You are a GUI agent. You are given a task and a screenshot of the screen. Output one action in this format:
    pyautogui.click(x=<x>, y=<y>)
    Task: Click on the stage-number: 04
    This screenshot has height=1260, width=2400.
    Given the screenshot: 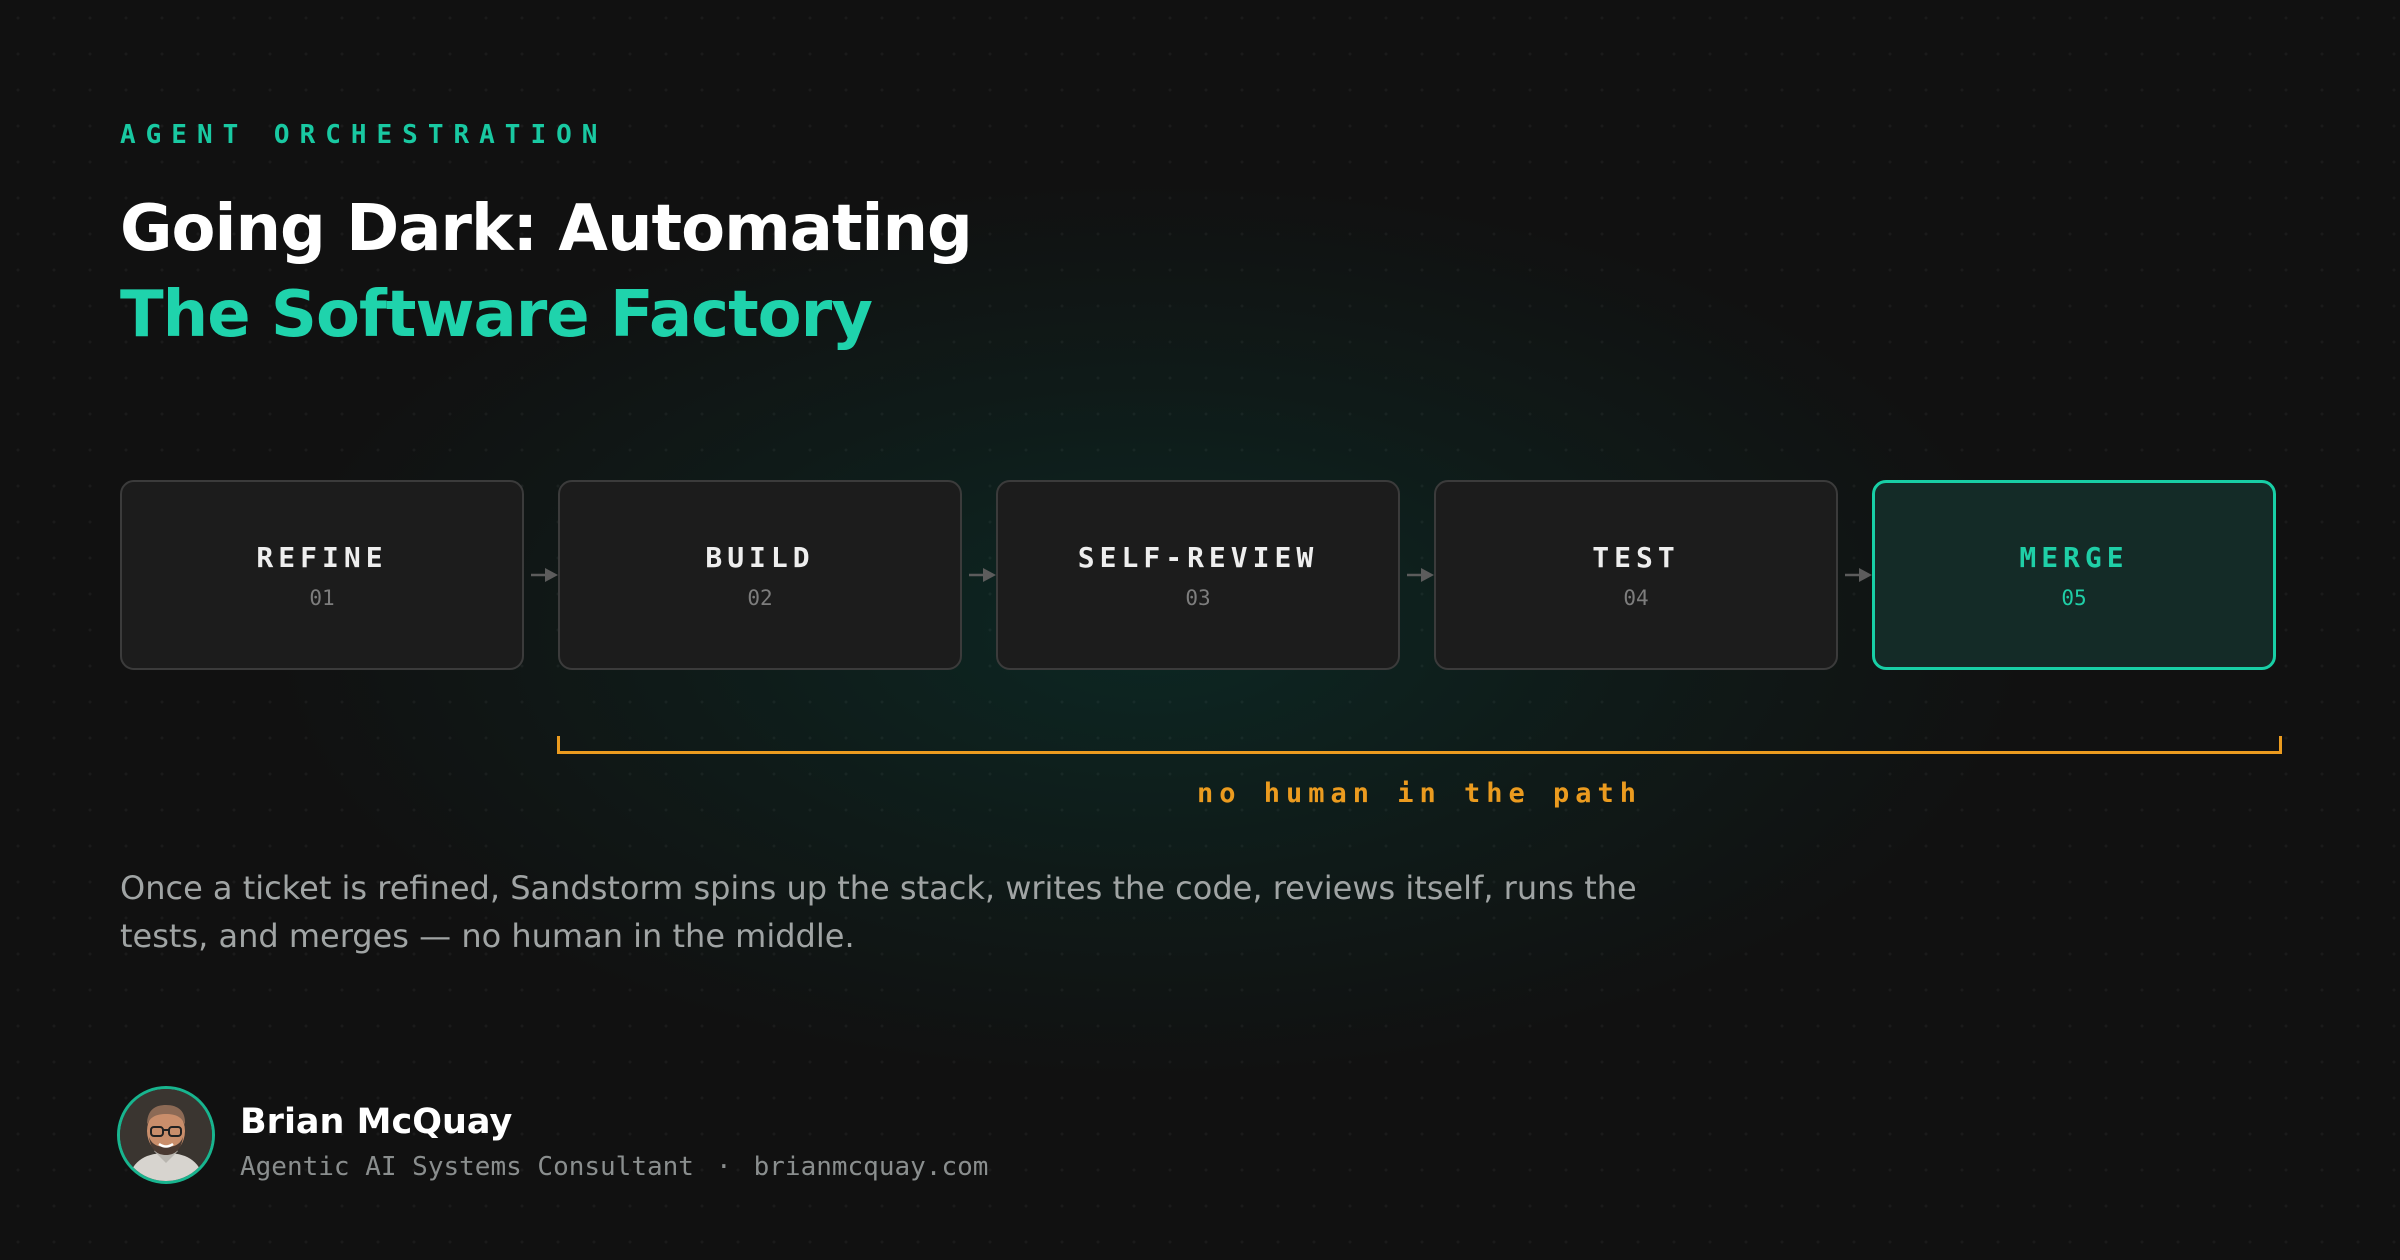 What is the action you would take?
    pyautogui.click(x=1636, y=597)
    